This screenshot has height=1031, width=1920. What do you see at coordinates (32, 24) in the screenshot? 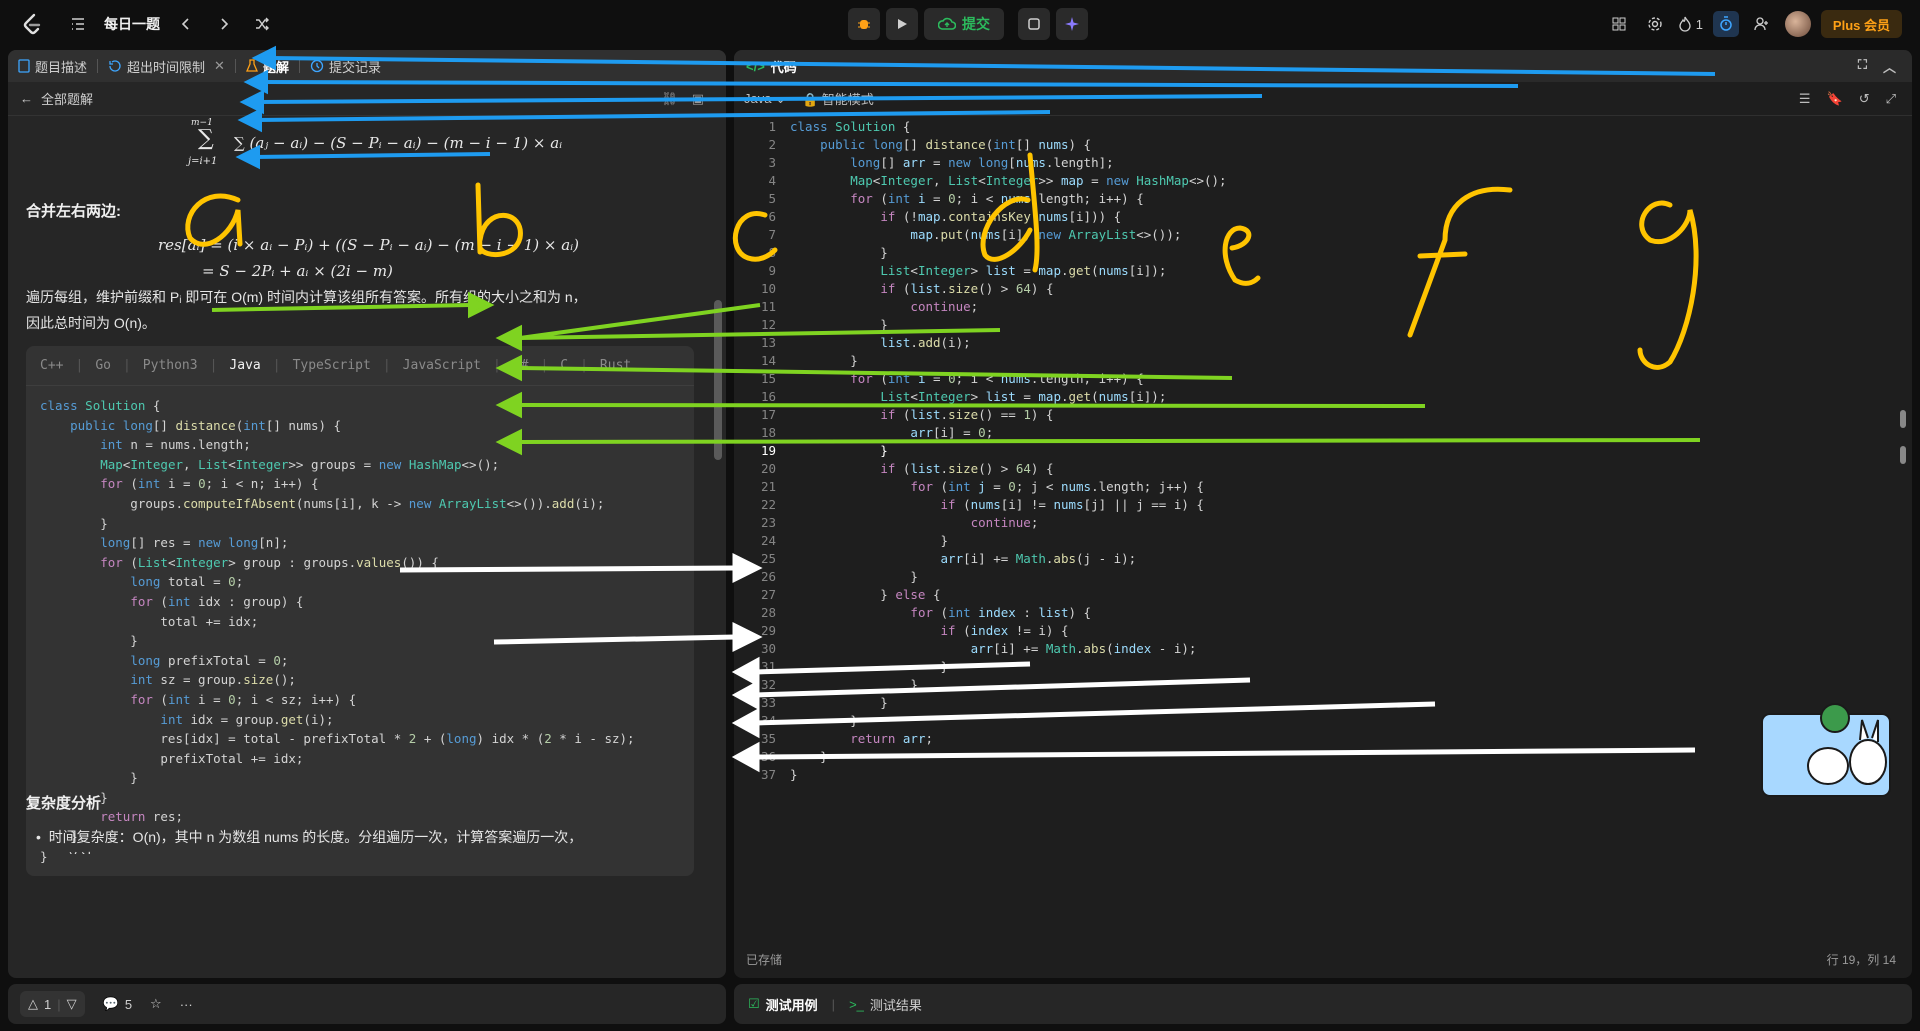
I see `leetcode-logo-icon` at bounding box center [32, 24].